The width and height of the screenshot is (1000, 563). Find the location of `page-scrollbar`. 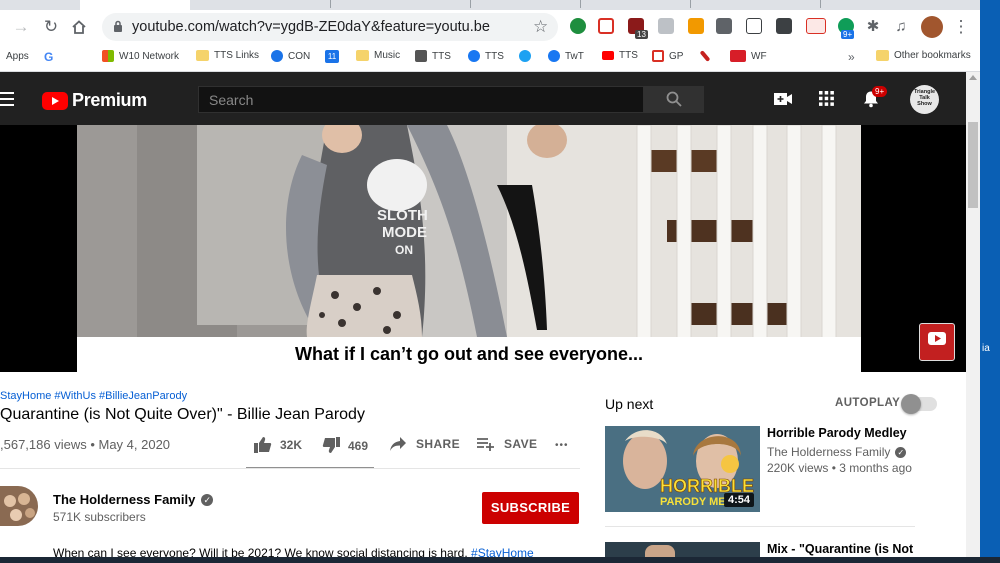

page-scrollbar is located at coordinates (973, 314).